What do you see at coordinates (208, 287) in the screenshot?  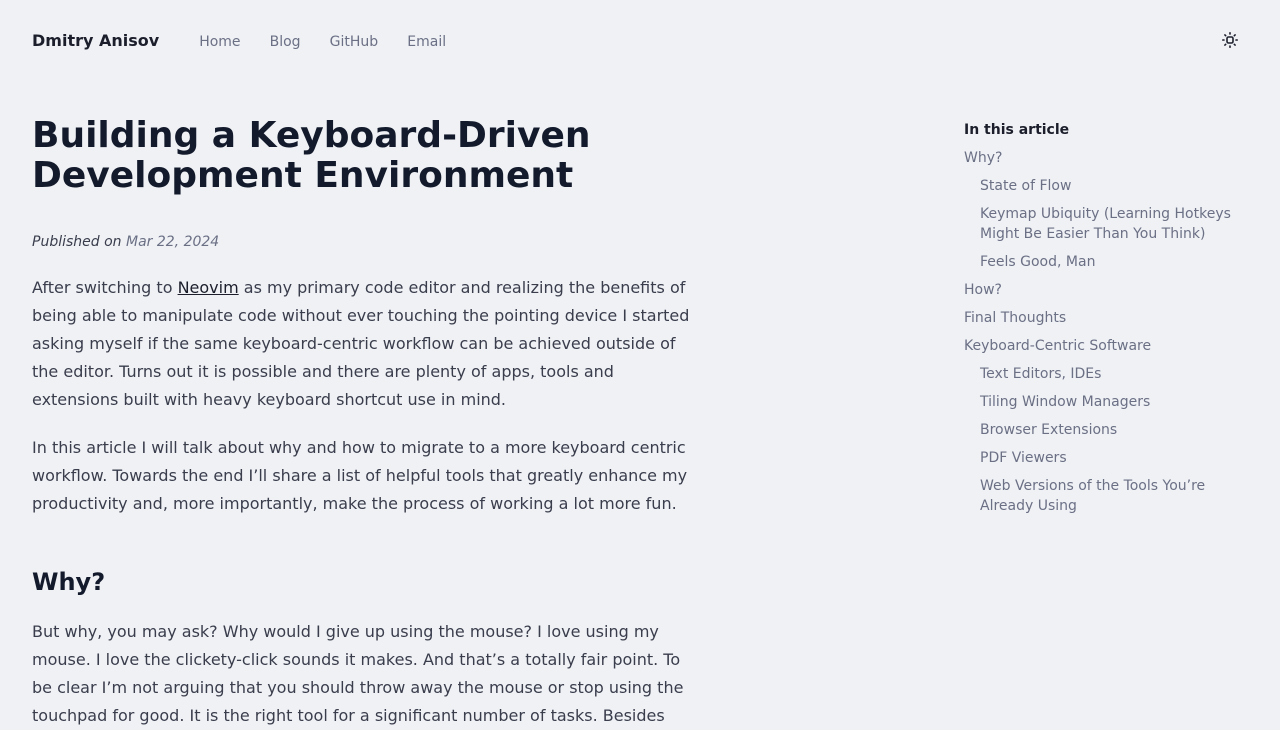 I see `neovim-link: Neovim` at bounding box center [208, 287].